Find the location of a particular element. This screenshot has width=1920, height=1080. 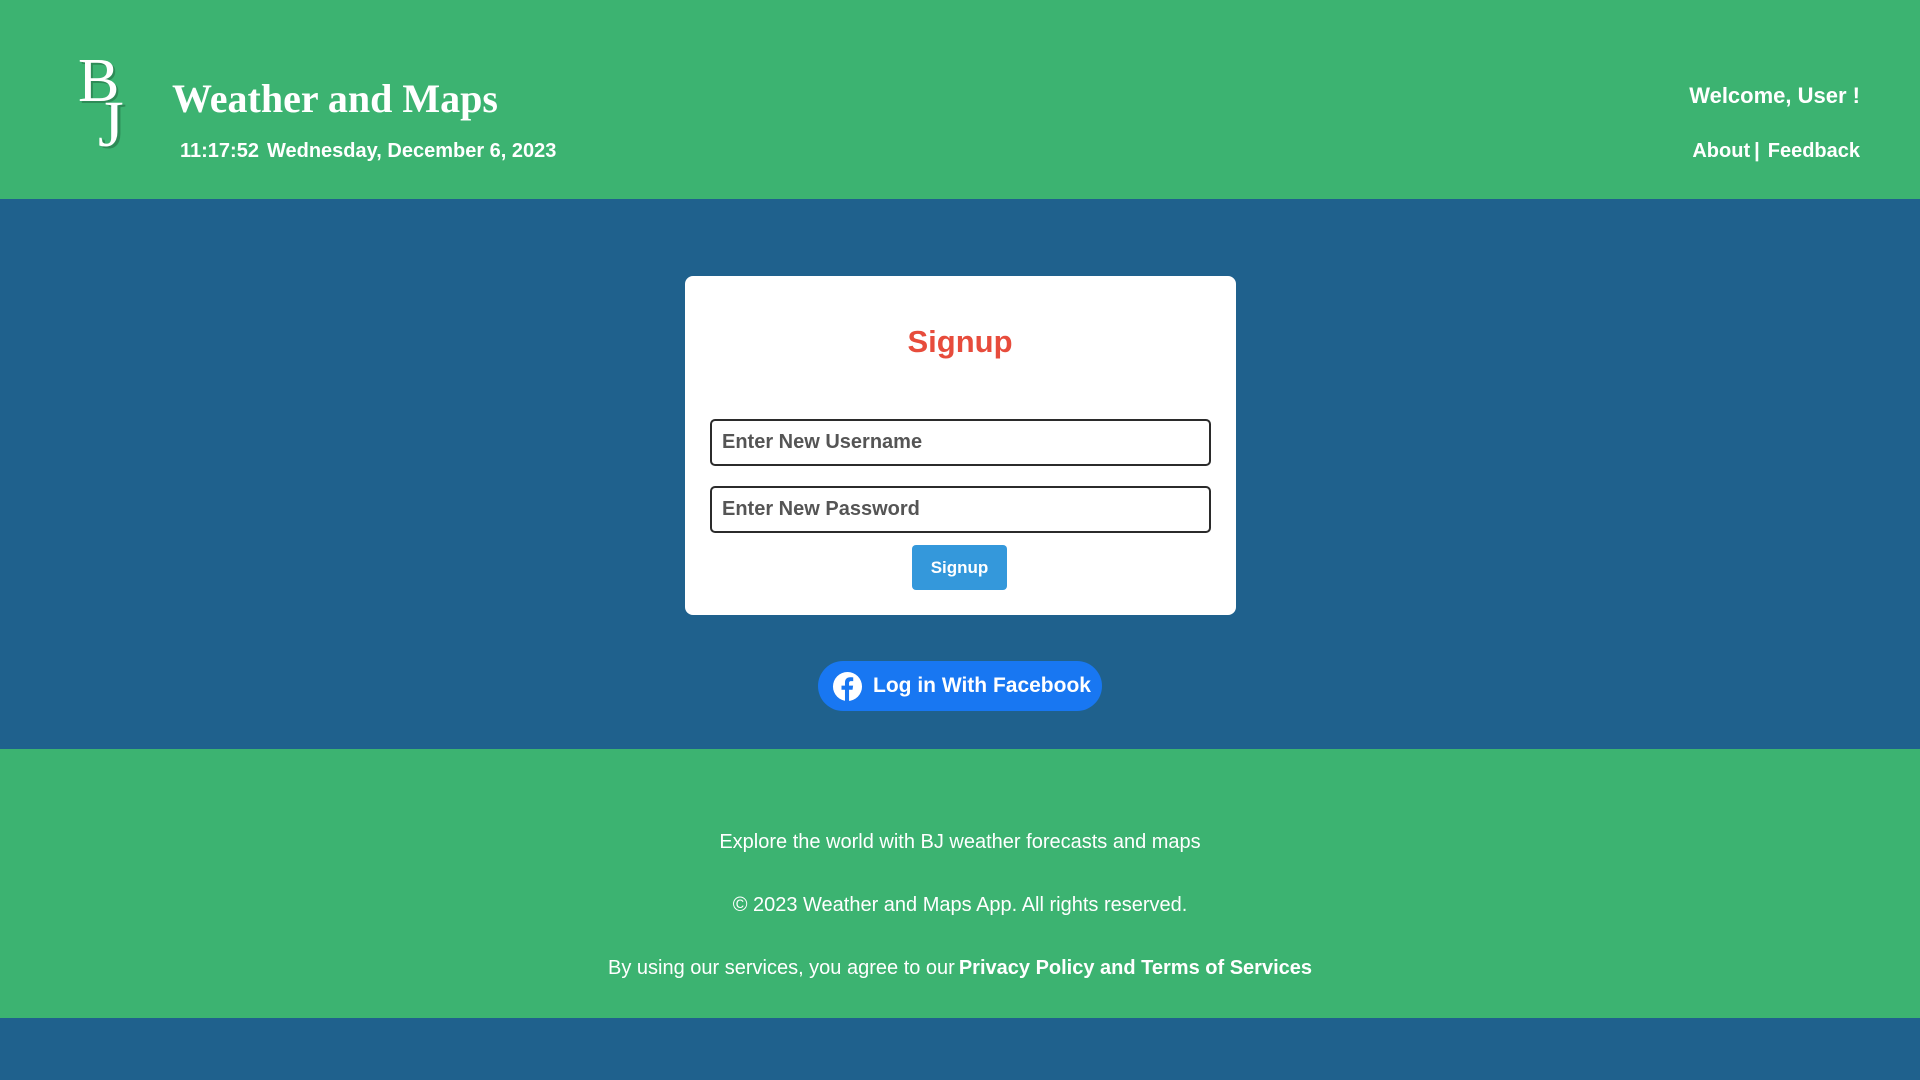

current-date: Wednesday, December 6, 2023 is located at coordinates (411, 151).